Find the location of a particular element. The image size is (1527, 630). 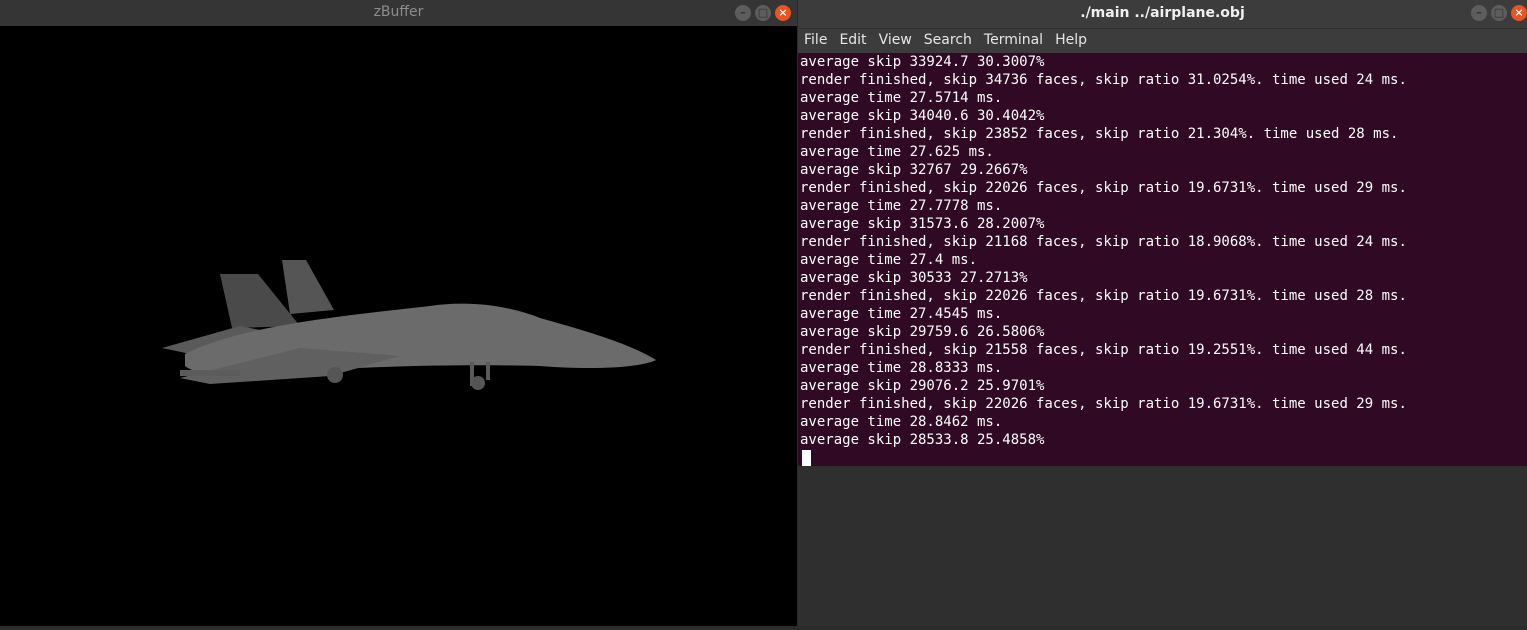

terminal-window-title: ./main ../airplane.obj is located at coordinates (1162, 13).